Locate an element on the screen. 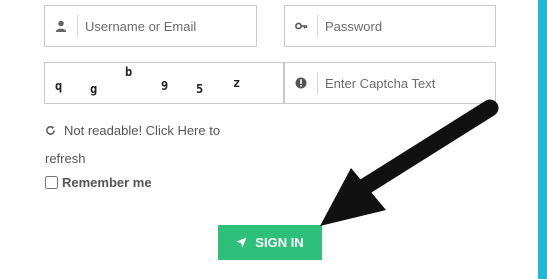 This screenshot has height=279, width=547. pointer-arrow is located at coordinates (409, 162).